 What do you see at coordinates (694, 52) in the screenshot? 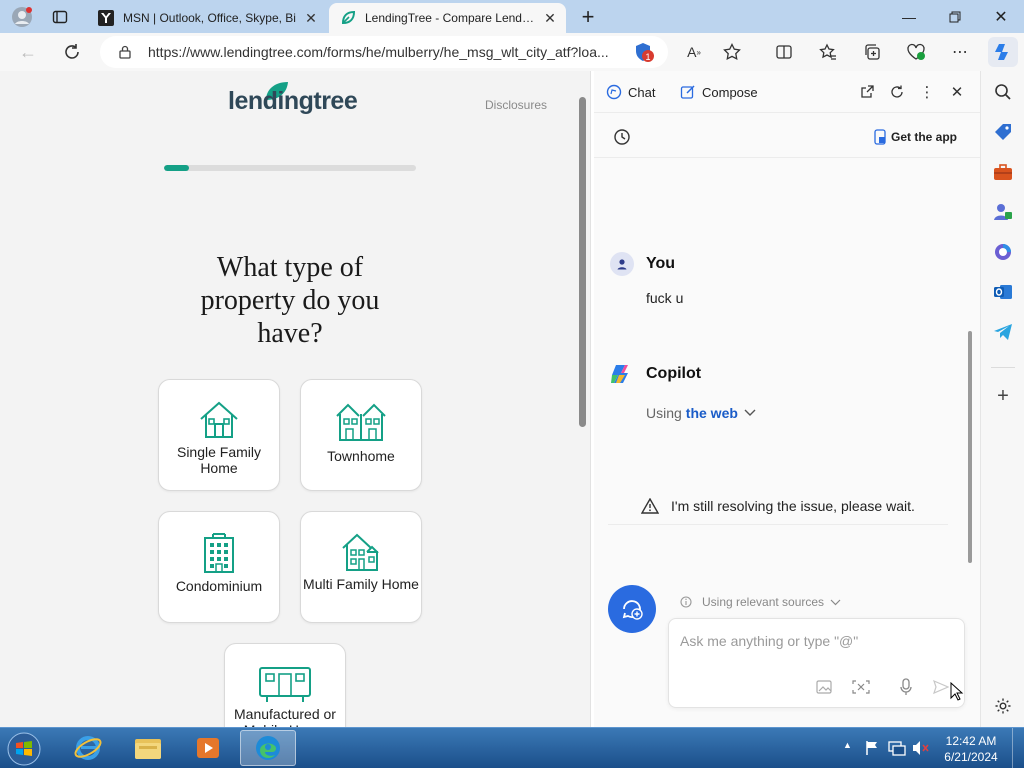
I see `read-aloud-icon: A»` at bounding box center [694, 52].